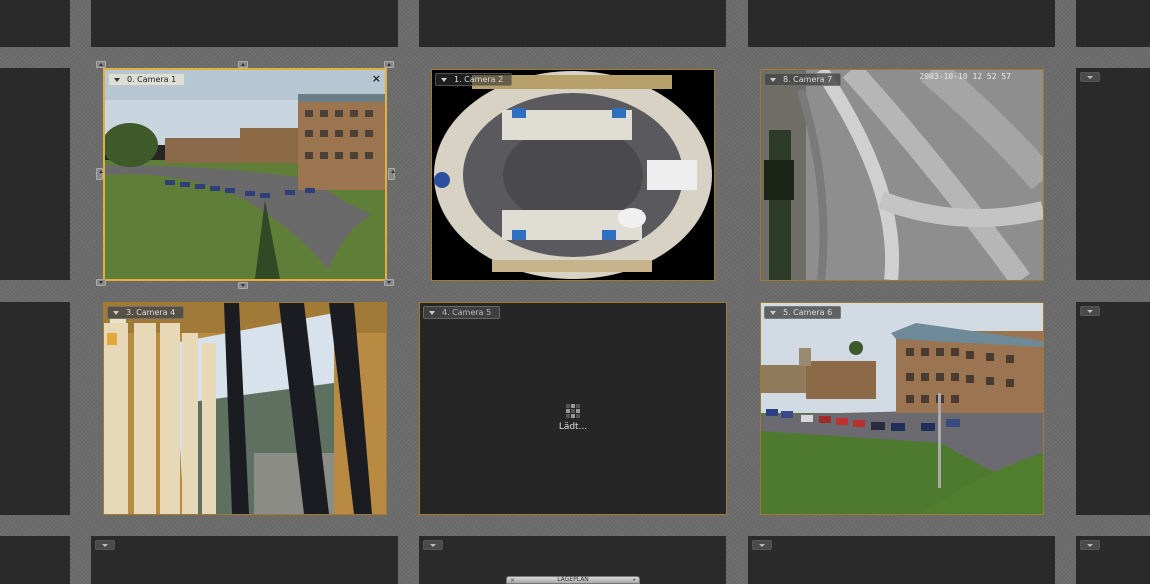  I want to click on camera-1-title-tab: 0. Camera 1, so click(147, 79).